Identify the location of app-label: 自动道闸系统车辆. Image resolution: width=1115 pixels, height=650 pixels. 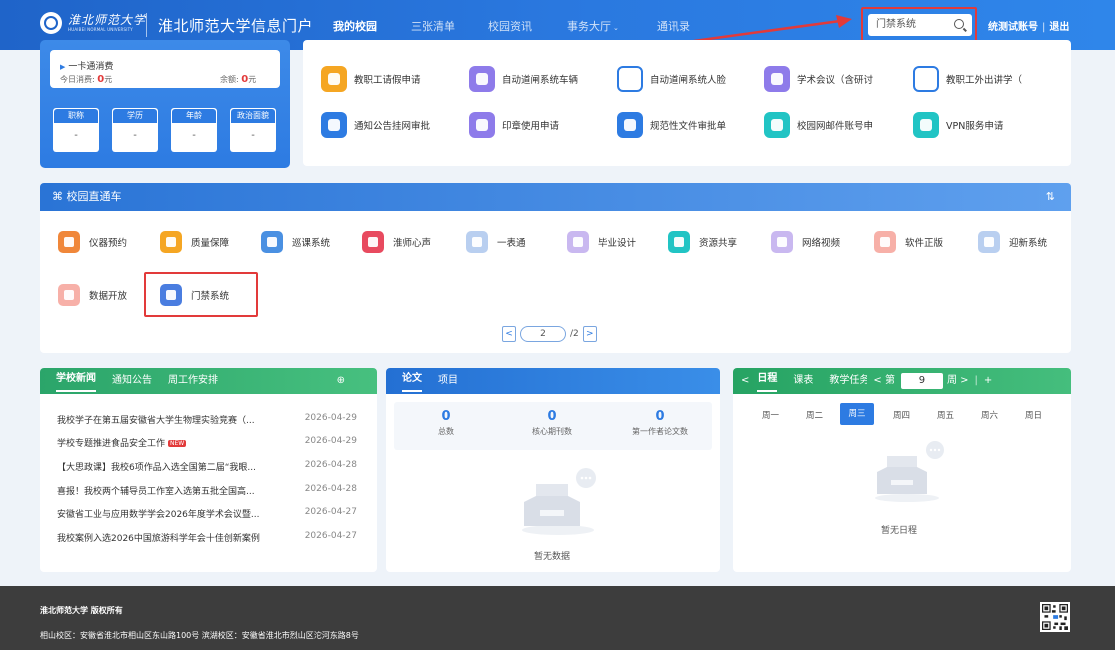
(540, 80).